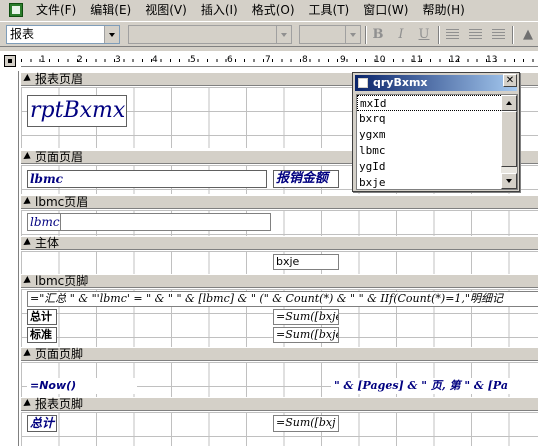 This screenshot has width=538, height=446. What do you see at coordinates (166, 10) in the screenshot?
I see `menu-view: 视图(V)` at bounding box center [166, 10].